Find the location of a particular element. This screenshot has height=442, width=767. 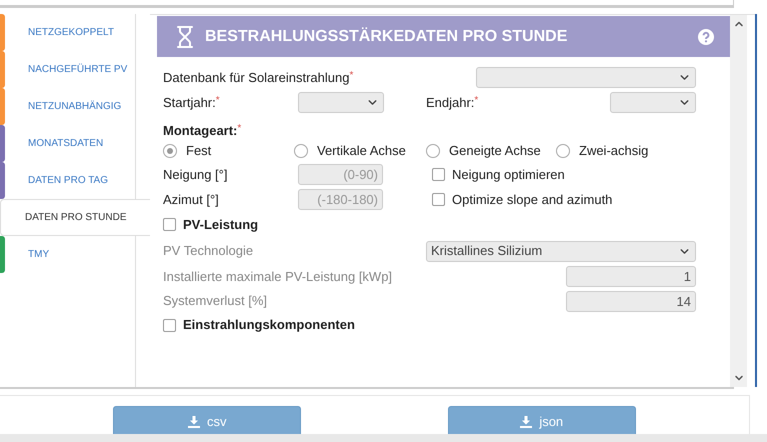

field-label: Startjahr: is located at coordinates (189, 103).